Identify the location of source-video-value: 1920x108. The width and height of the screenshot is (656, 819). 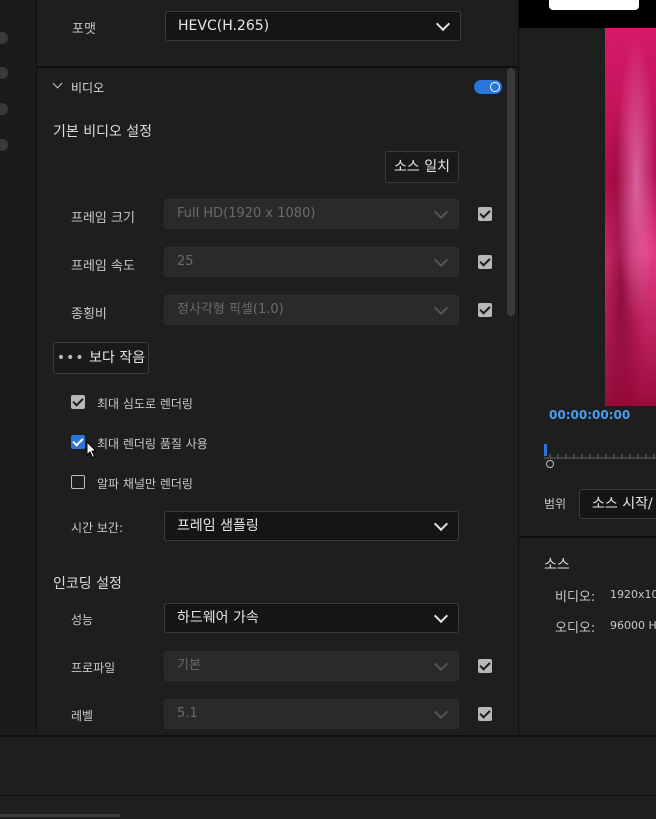
(633, 594).